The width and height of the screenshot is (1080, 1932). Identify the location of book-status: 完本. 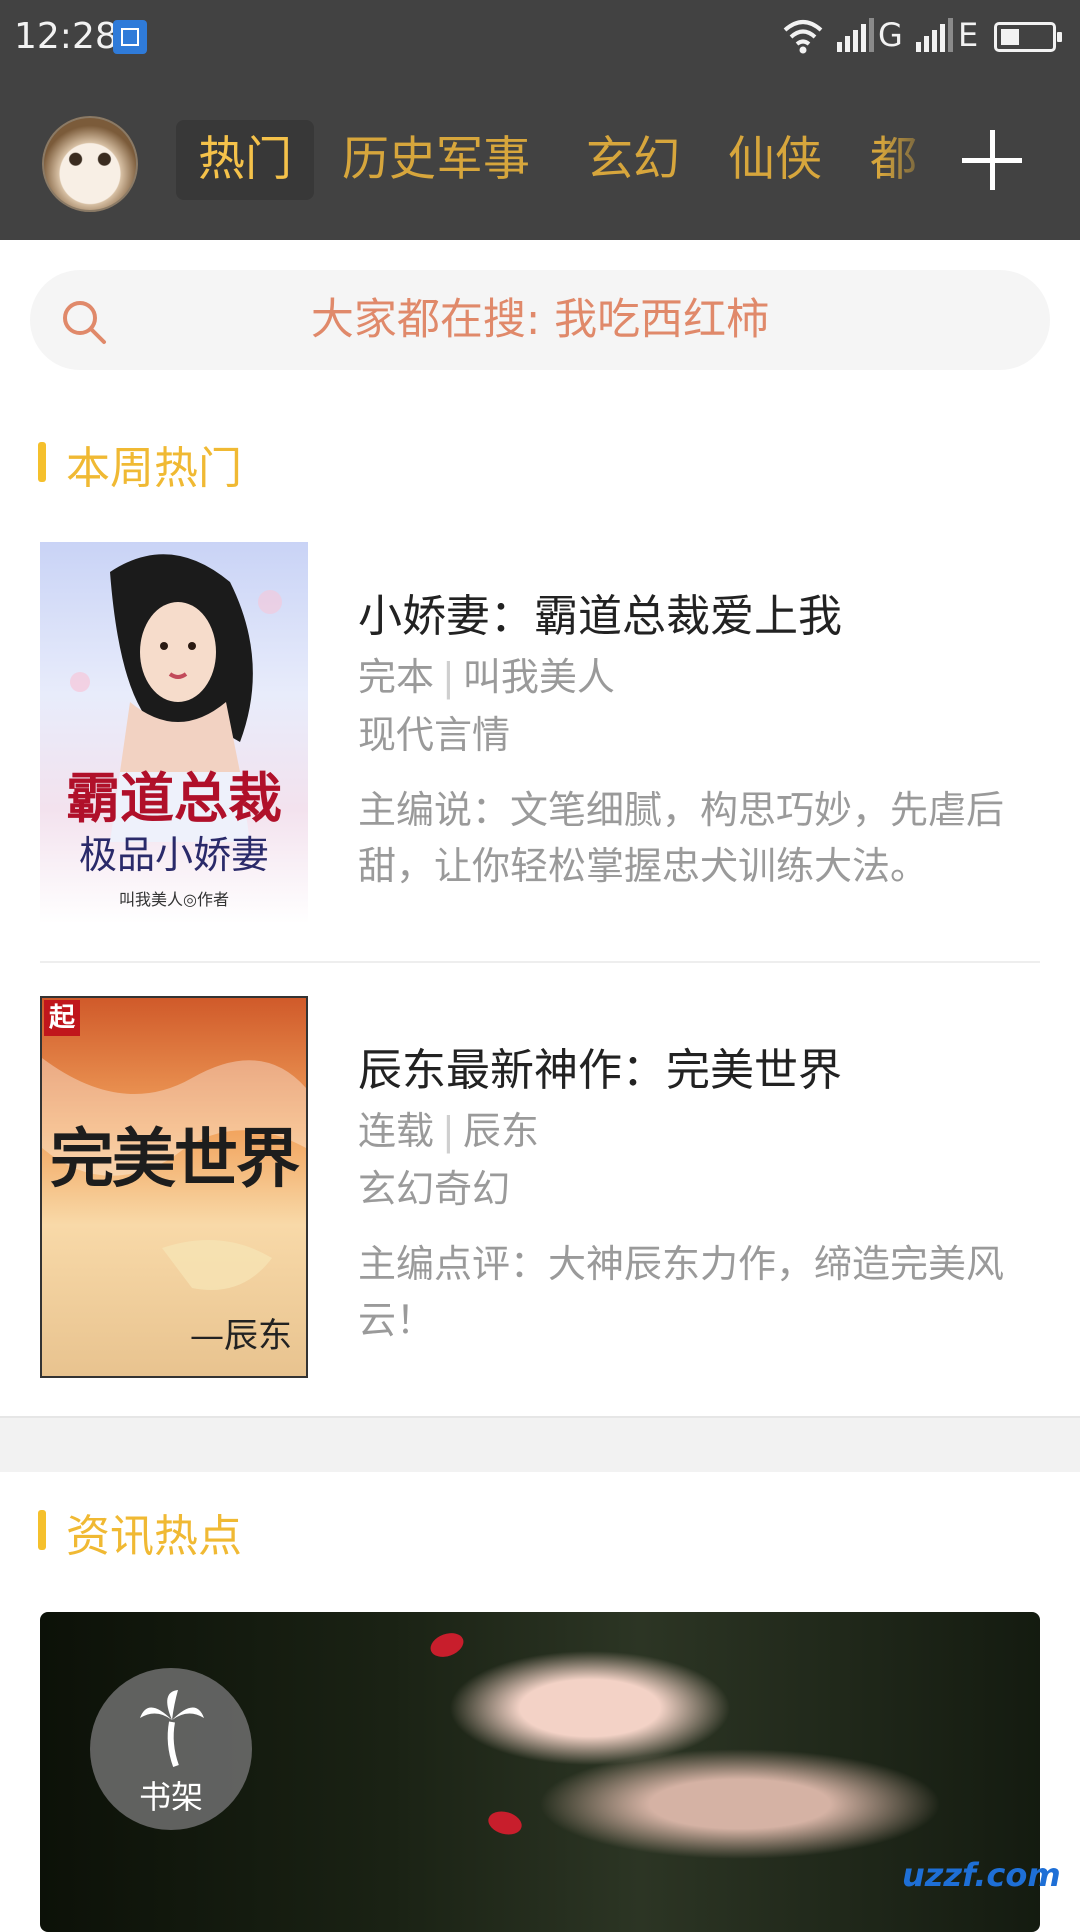
(396, 677).